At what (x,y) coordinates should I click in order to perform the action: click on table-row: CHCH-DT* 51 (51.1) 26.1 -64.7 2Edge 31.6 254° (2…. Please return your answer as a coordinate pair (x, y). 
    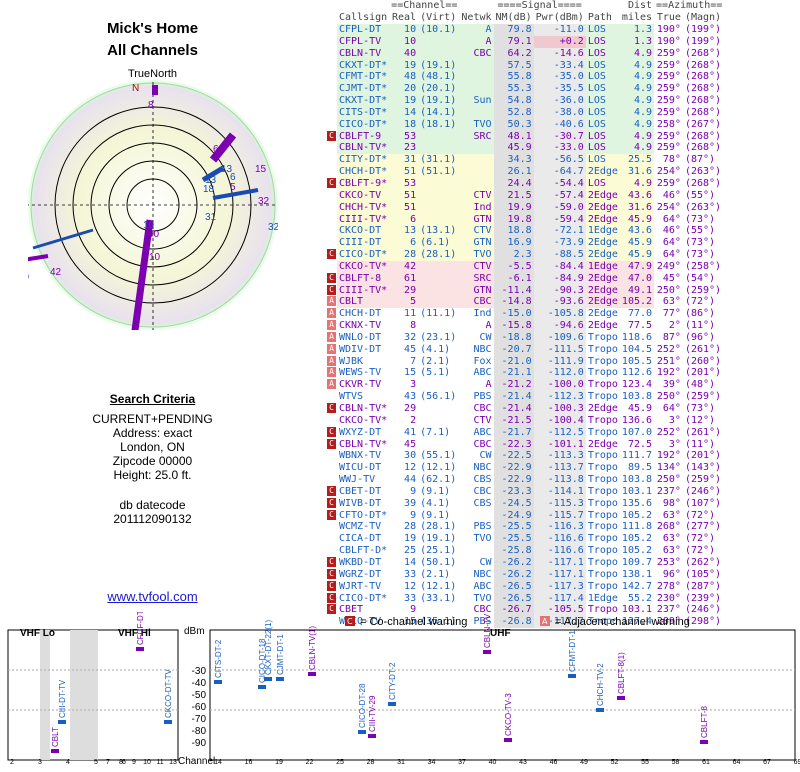
    Looking at the image, I should click on (526, 172).